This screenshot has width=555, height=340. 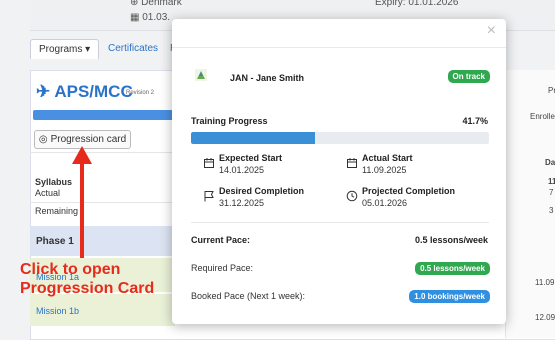 I want to click on expected-start: Expected Start 14.01.2025, so click(x=263, y=166).